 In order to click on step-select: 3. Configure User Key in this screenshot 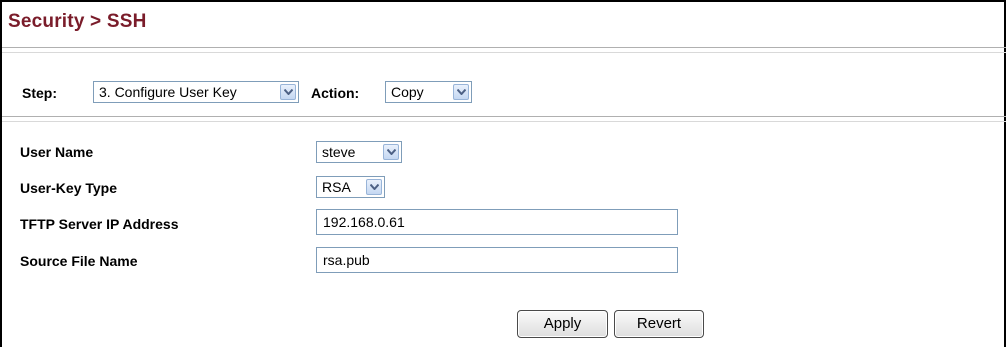, I will do `click(196, 92)`.